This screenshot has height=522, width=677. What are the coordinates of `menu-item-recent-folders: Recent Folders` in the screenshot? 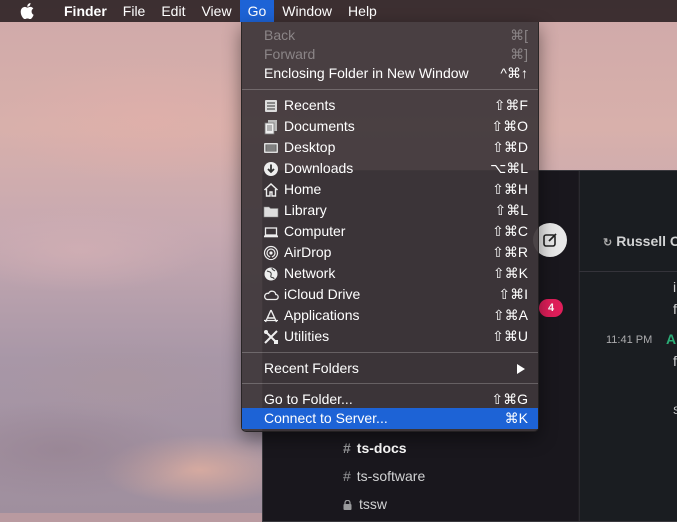 It's located at (390, 368).